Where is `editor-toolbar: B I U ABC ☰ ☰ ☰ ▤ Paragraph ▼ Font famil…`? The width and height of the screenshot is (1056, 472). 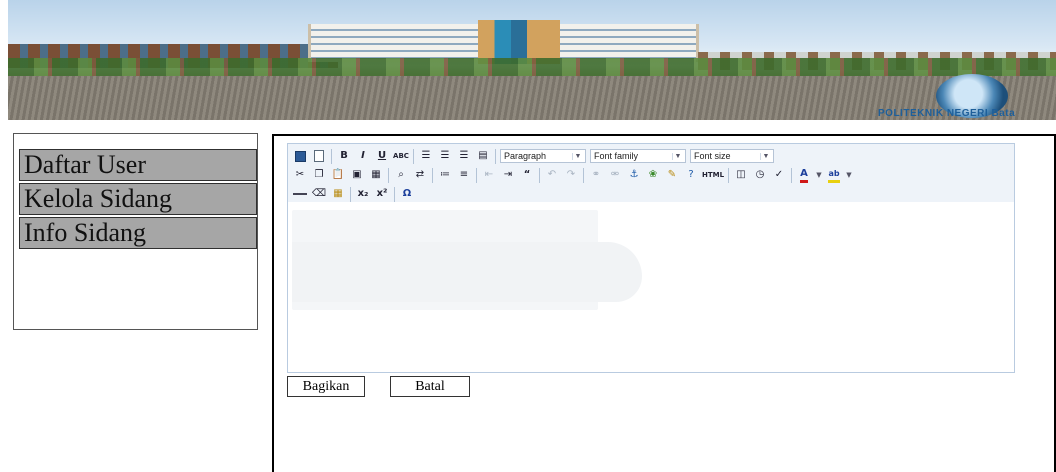 editor-toolbar: B I U ABC ☰ ☰ ☰ ▤ Paragraph ▼ Font famil… is located at coordinates (651, 176).